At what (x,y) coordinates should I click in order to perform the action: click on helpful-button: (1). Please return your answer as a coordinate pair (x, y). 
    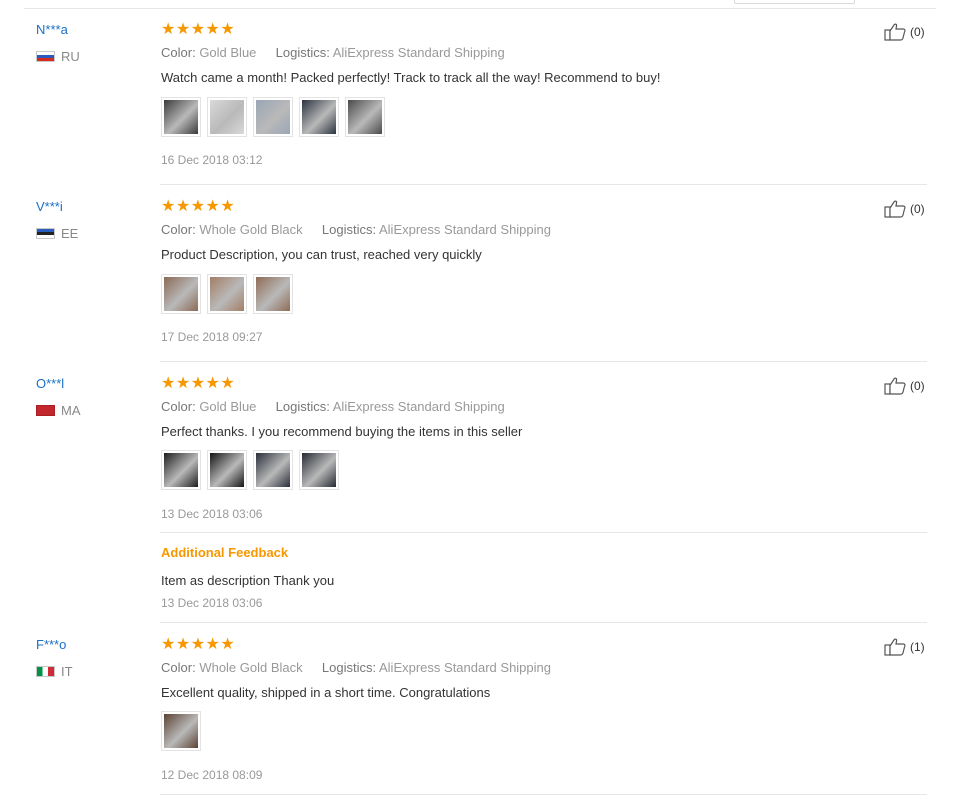
    Looking at the image, I should click on (904, 647).